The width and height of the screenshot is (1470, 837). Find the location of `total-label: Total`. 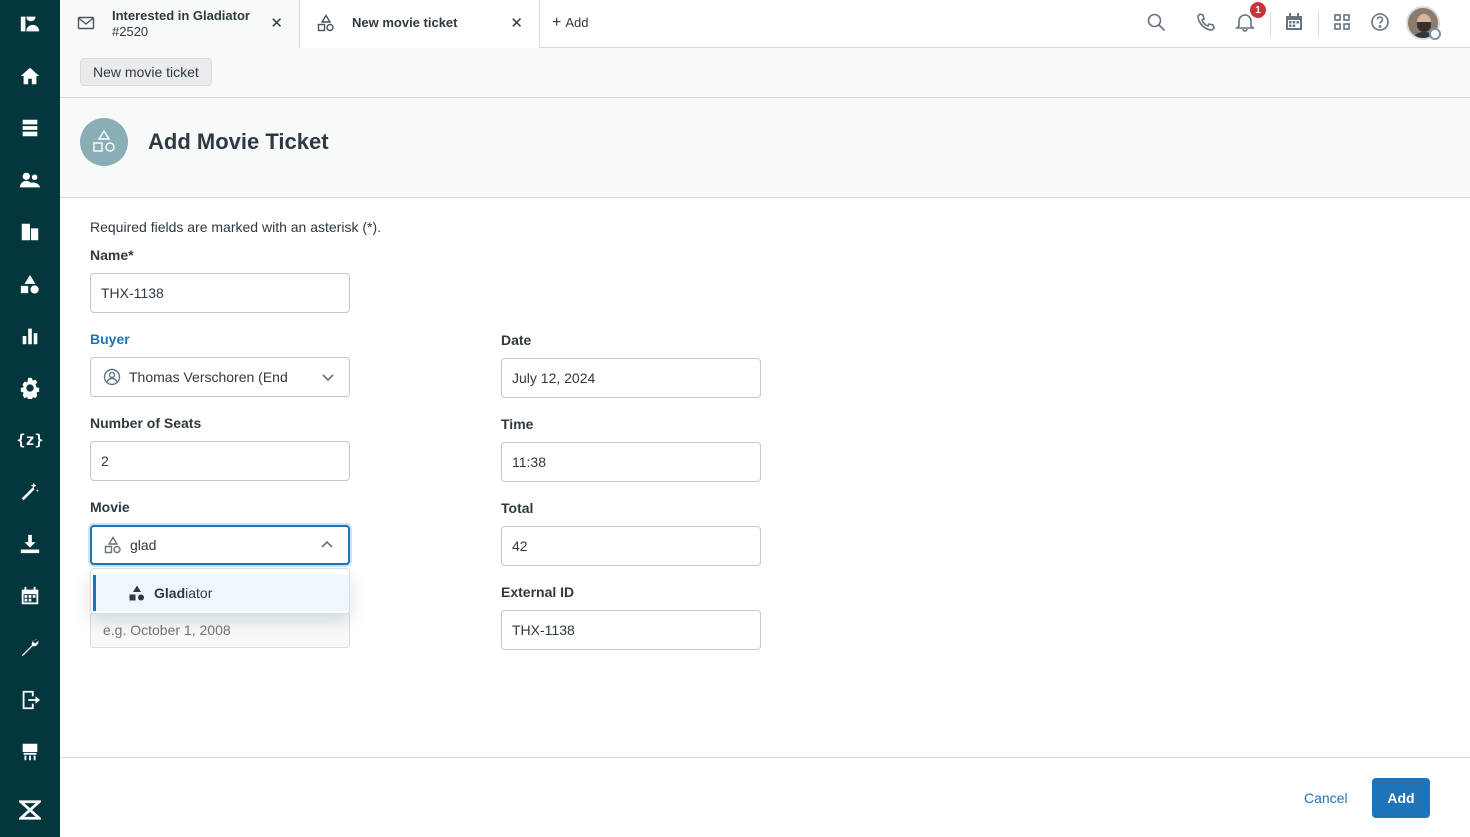

total-label: Total is located at coordinates (517, 508).